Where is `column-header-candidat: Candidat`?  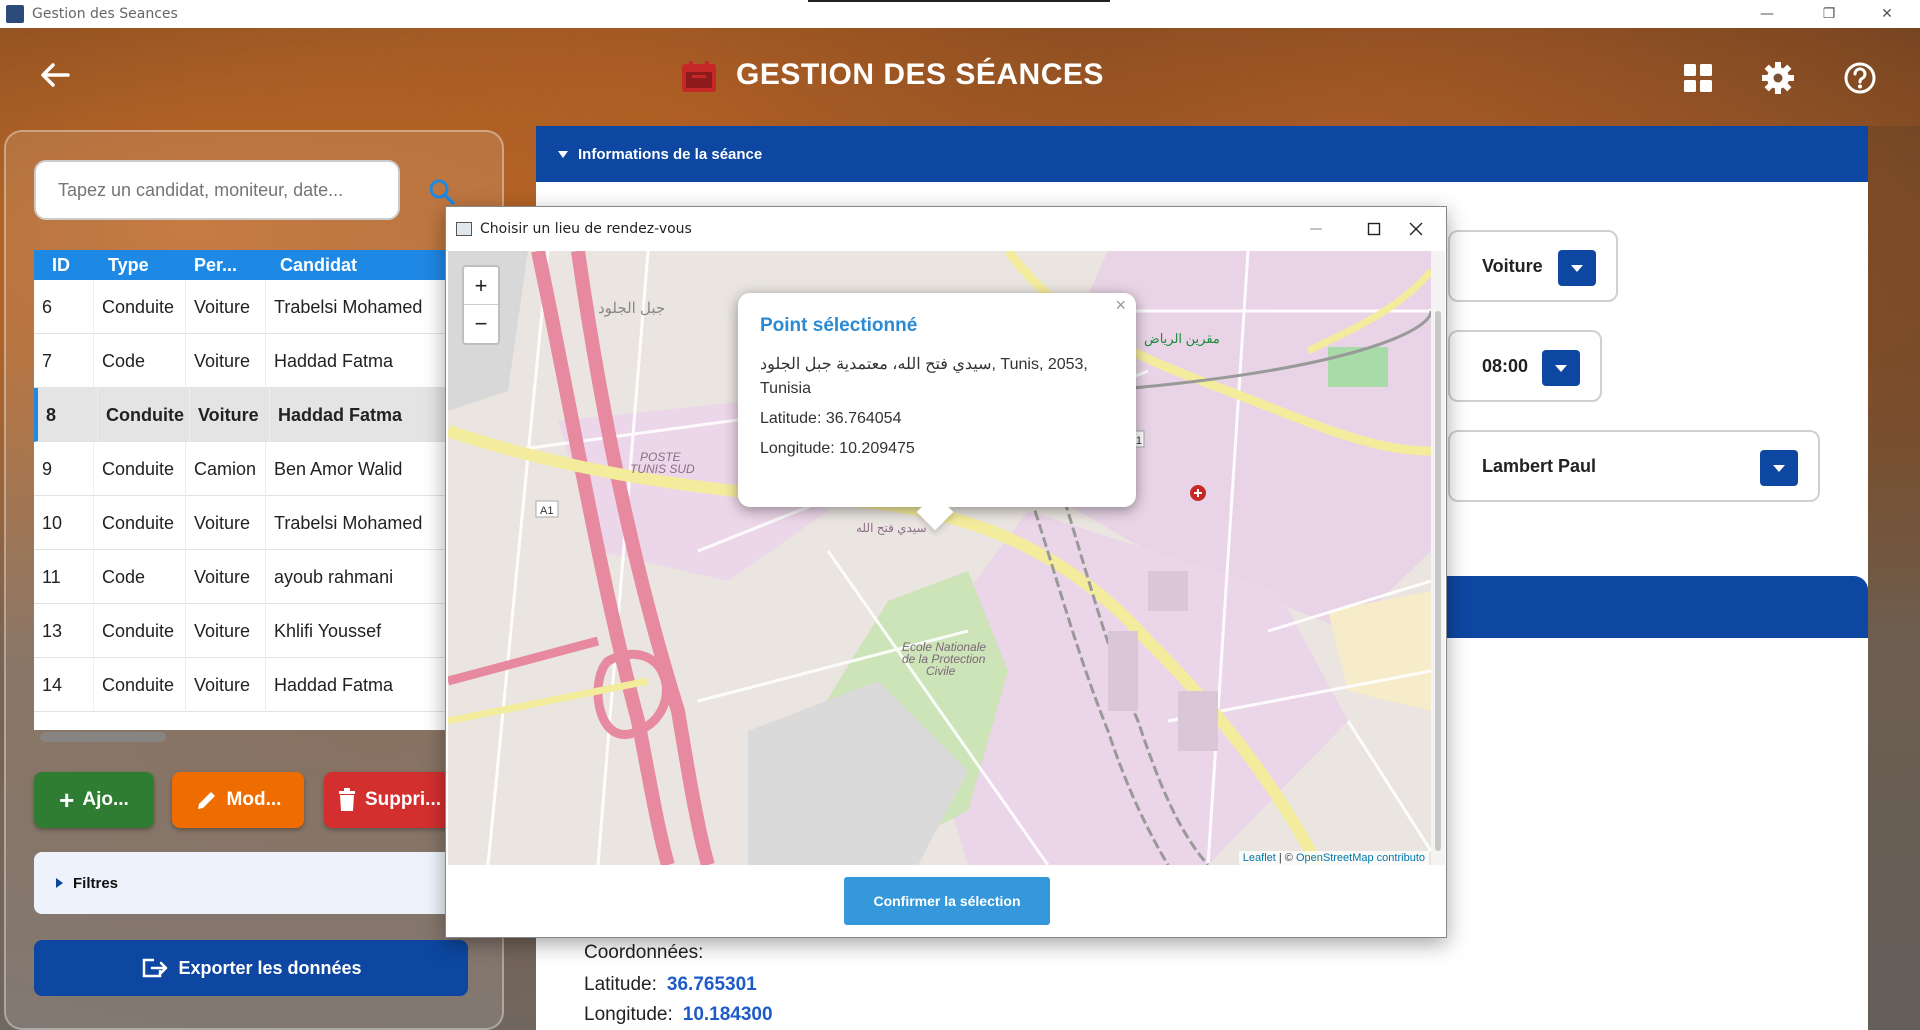 column-header-candidat: Candidat is located at coordinates (356, 265).